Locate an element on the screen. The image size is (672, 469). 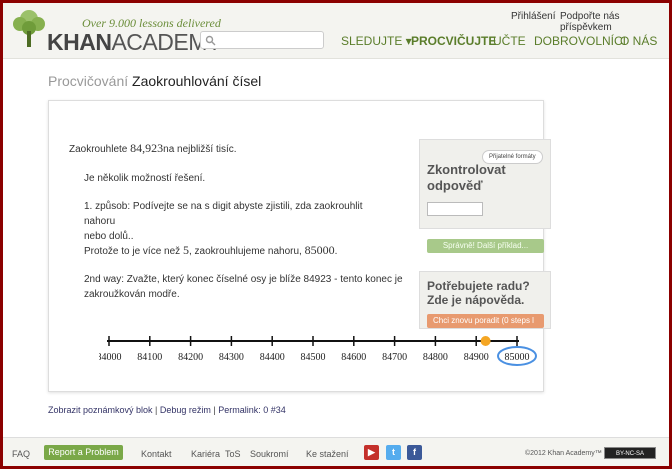
number-line-tick-label: 84800 is located at coordinates (435, 357).